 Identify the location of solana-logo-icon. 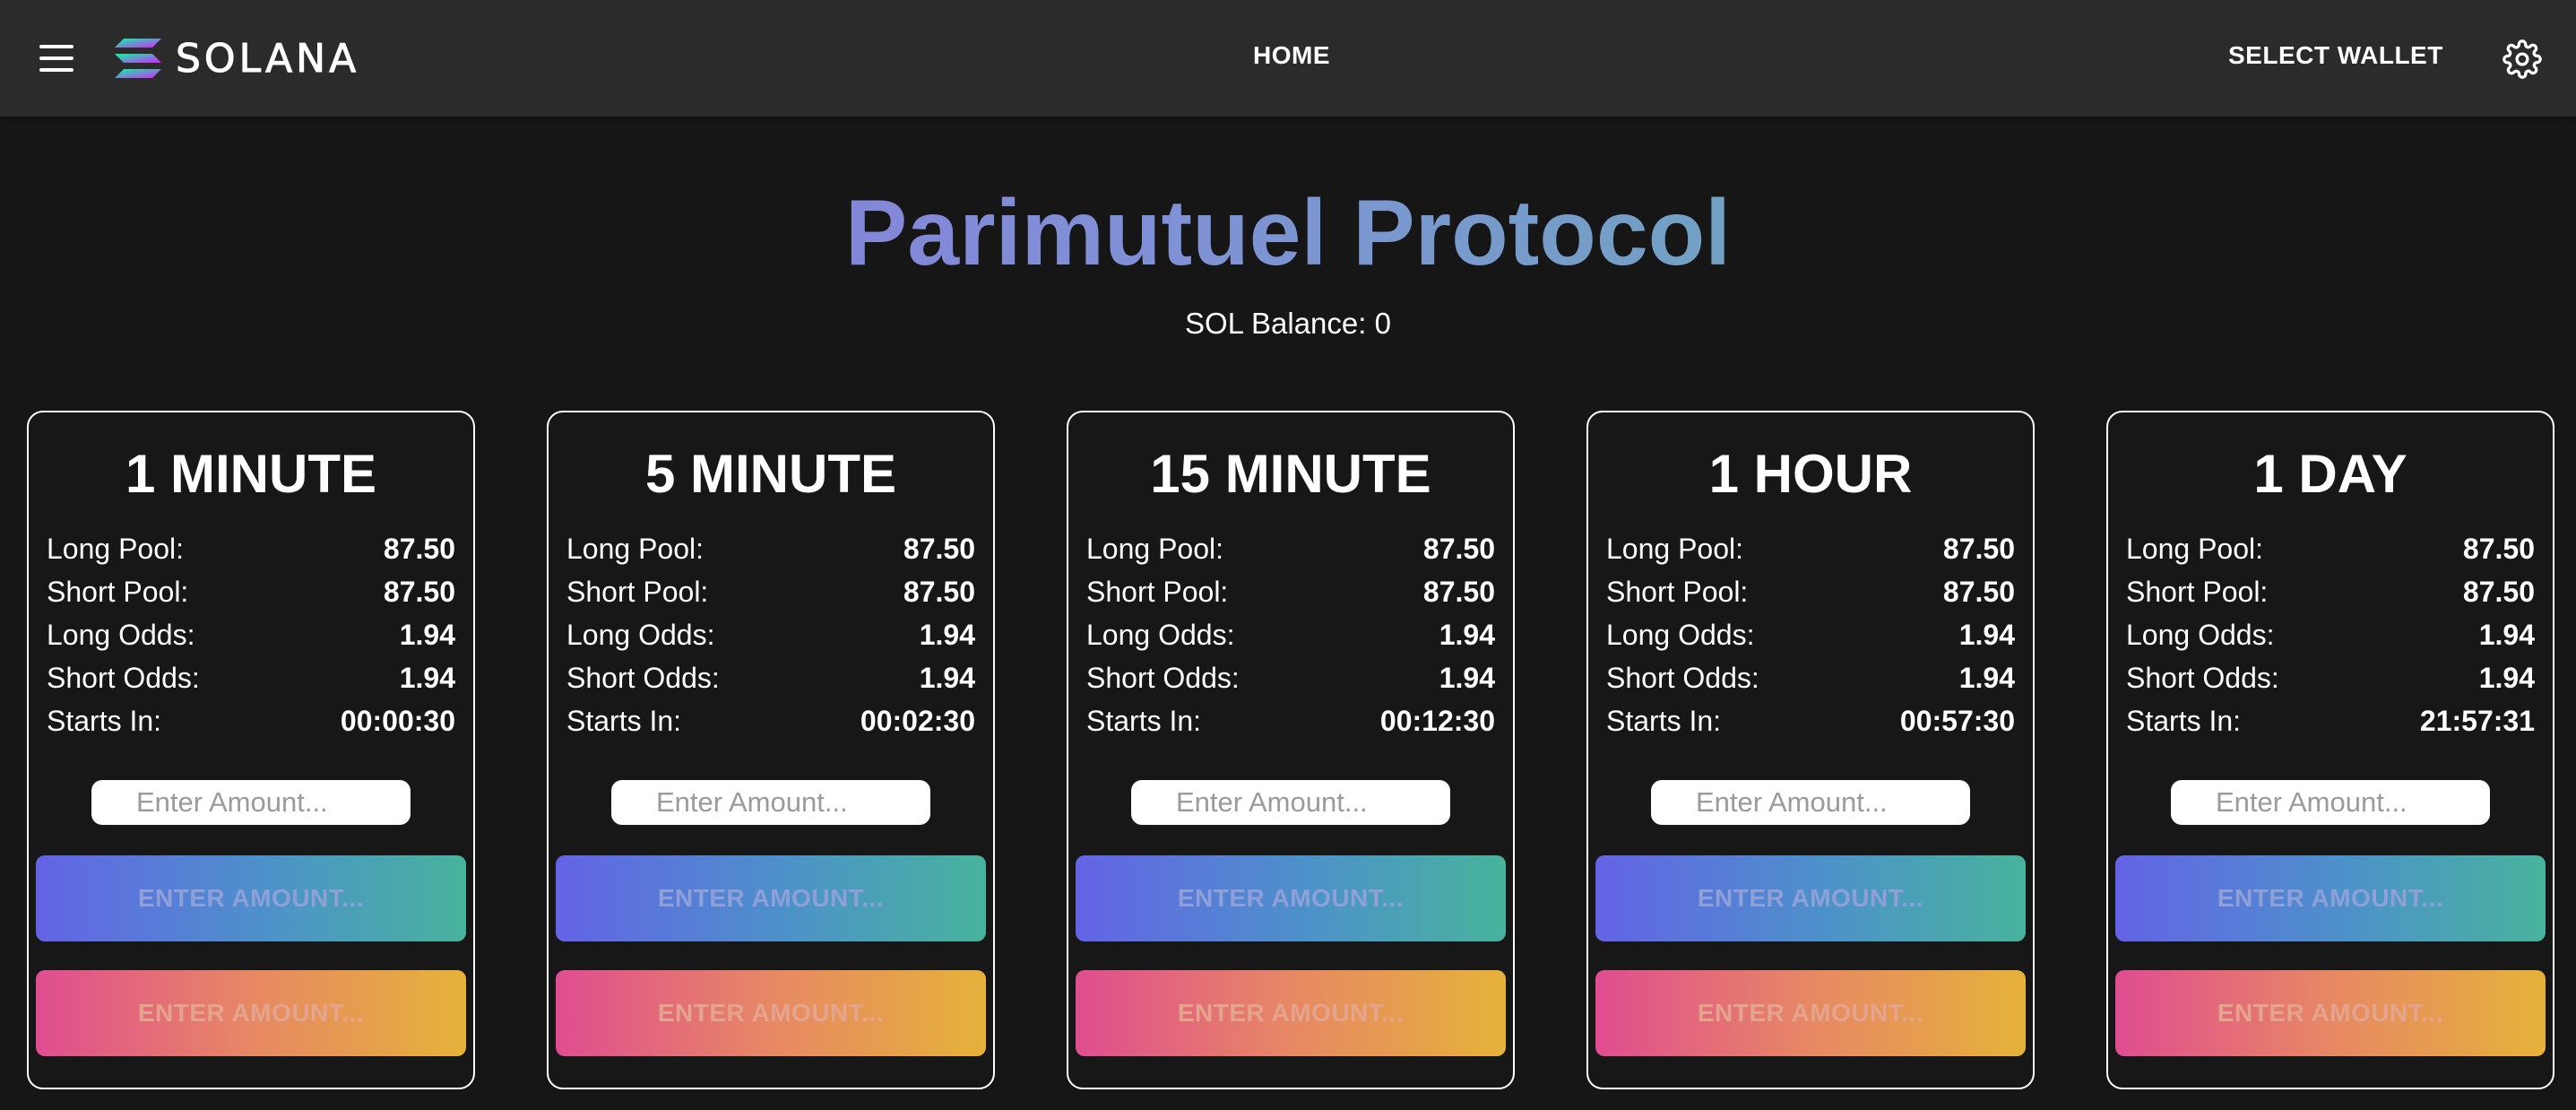
(138, 58).